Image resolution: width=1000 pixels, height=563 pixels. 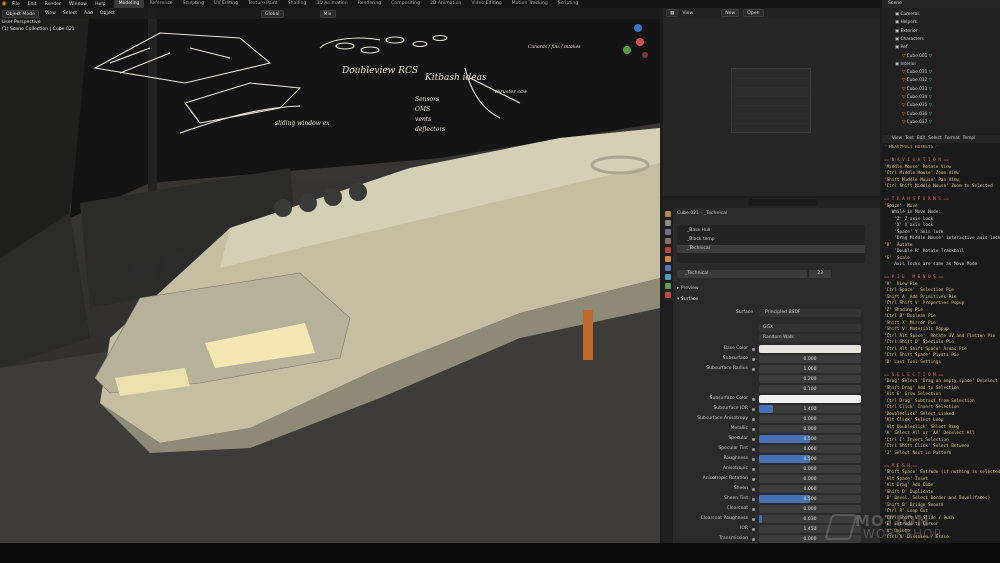 What do you see at coordinates (530, 4) in the screenshot?
I see `workspace-tab-11: Motion Tracking` at bounding box center [530, 4].